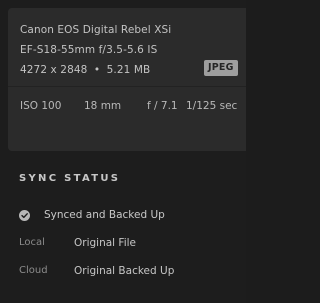  I want to click on local-value: Original File, so click(105, 243).